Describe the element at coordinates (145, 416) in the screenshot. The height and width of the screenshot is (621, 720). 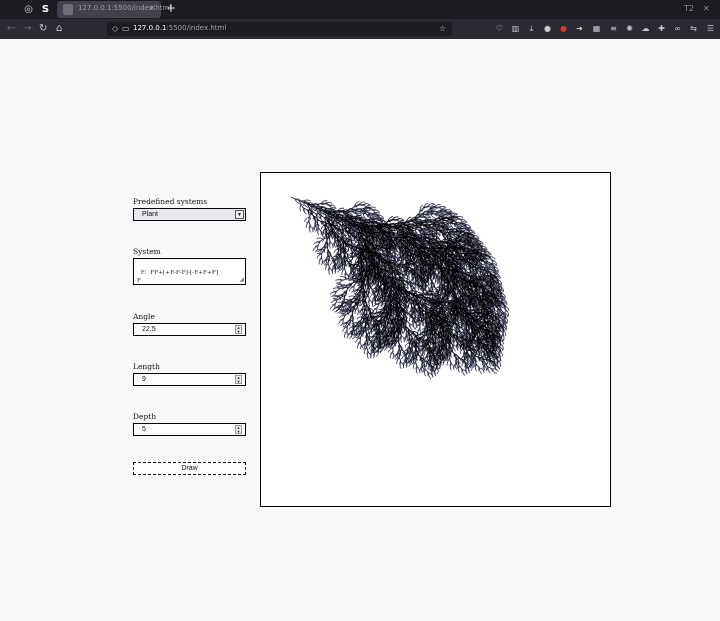
I see `depth-label: Depth` at that location.